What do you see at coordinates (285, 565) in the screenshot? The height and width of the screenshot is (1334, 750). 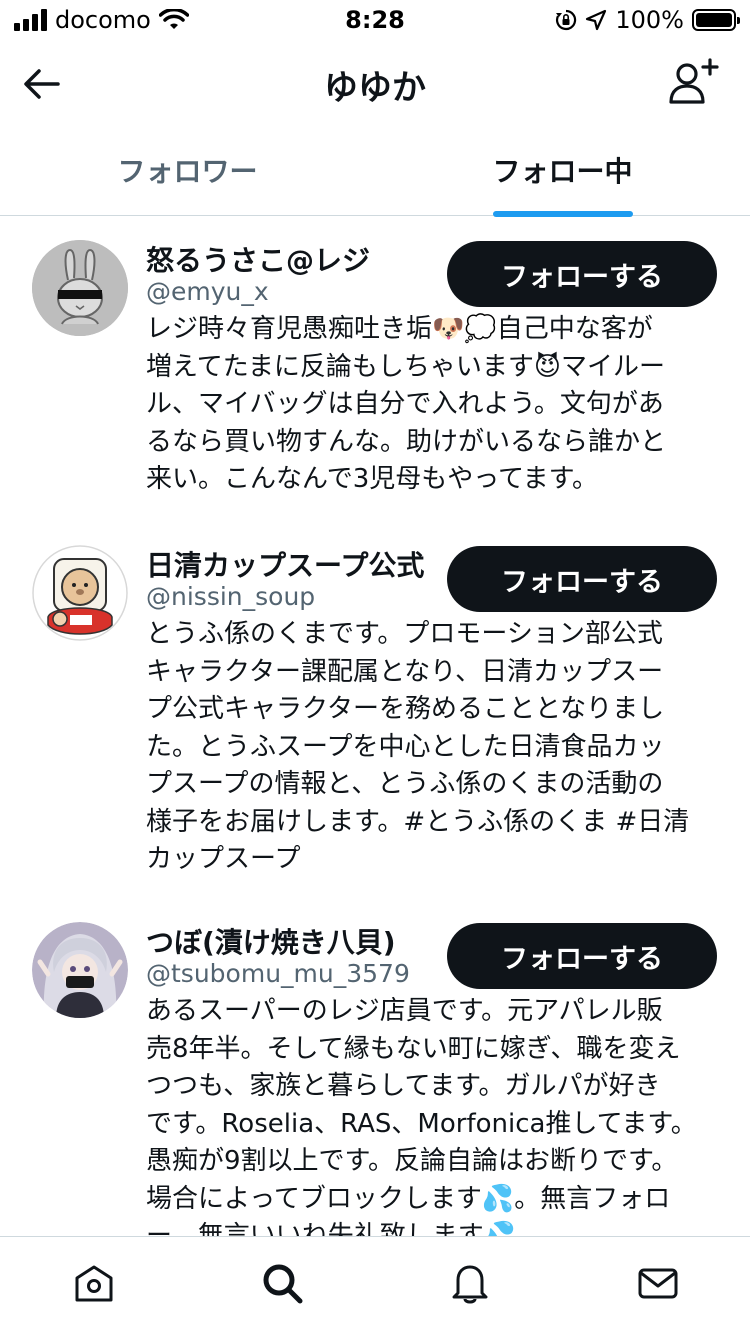 I see `user-display-name: 日清カップスープ公式` at bounding box center [285, 565].